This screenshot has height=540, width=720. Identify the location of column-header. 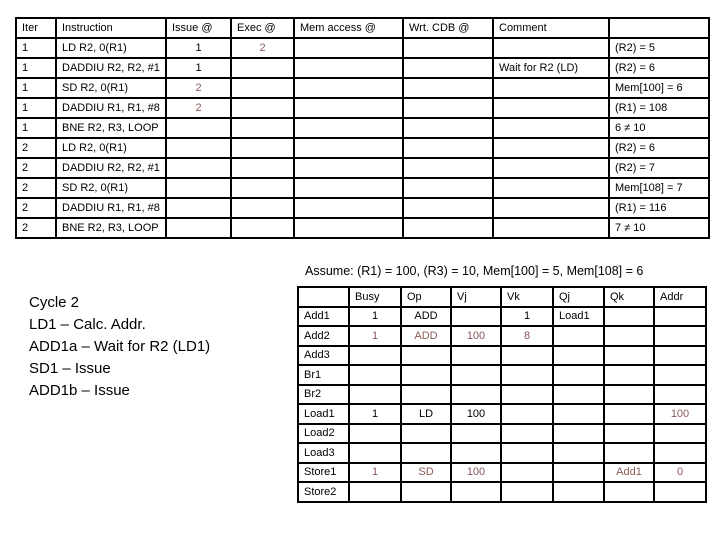
(659, 28).